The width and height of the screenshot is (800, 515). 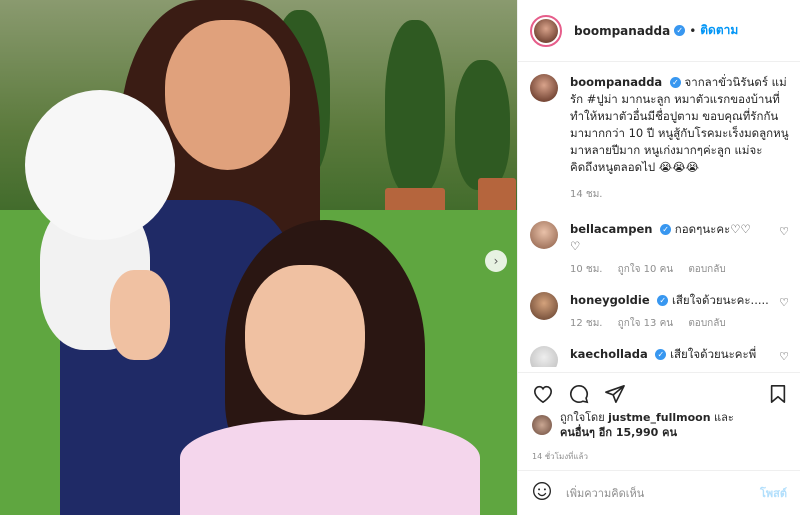 What do you see at coordinates (305, 340) in the screenshot?
I see `girl-face` at bounding box center [305, 340].